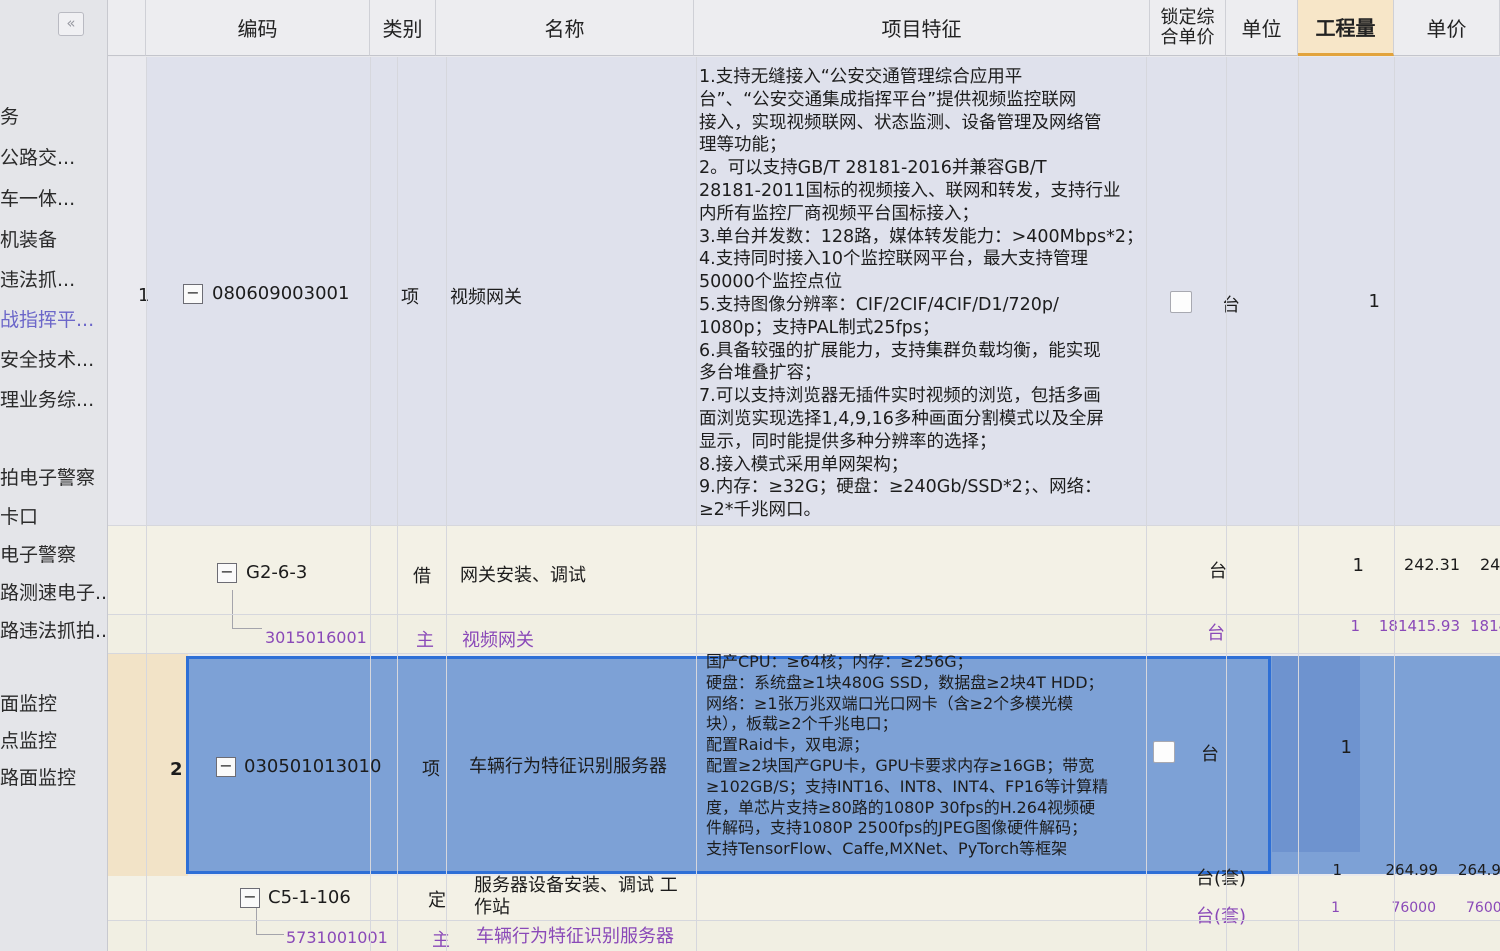  I want to click on item-price: 264.99, so click(1399, 870).